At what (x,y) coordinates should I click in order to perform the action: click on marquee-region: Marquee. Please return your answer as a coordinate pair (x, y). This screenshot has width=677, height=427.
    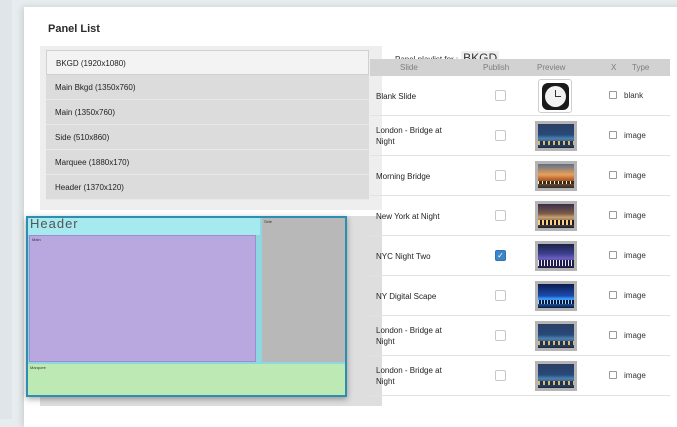
    Looking at the image, I should click on (186, 379).